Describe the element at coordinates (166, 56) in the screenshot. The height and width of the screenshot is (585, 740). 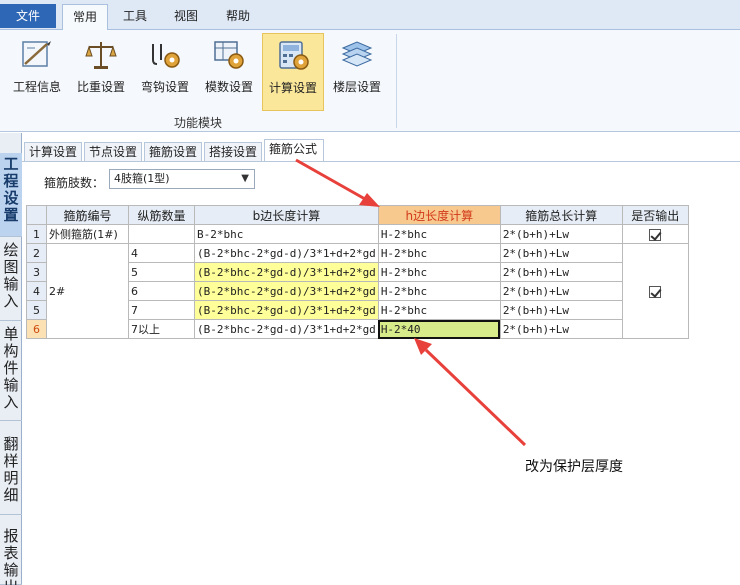
I see `hook-gear-icon` at that location.